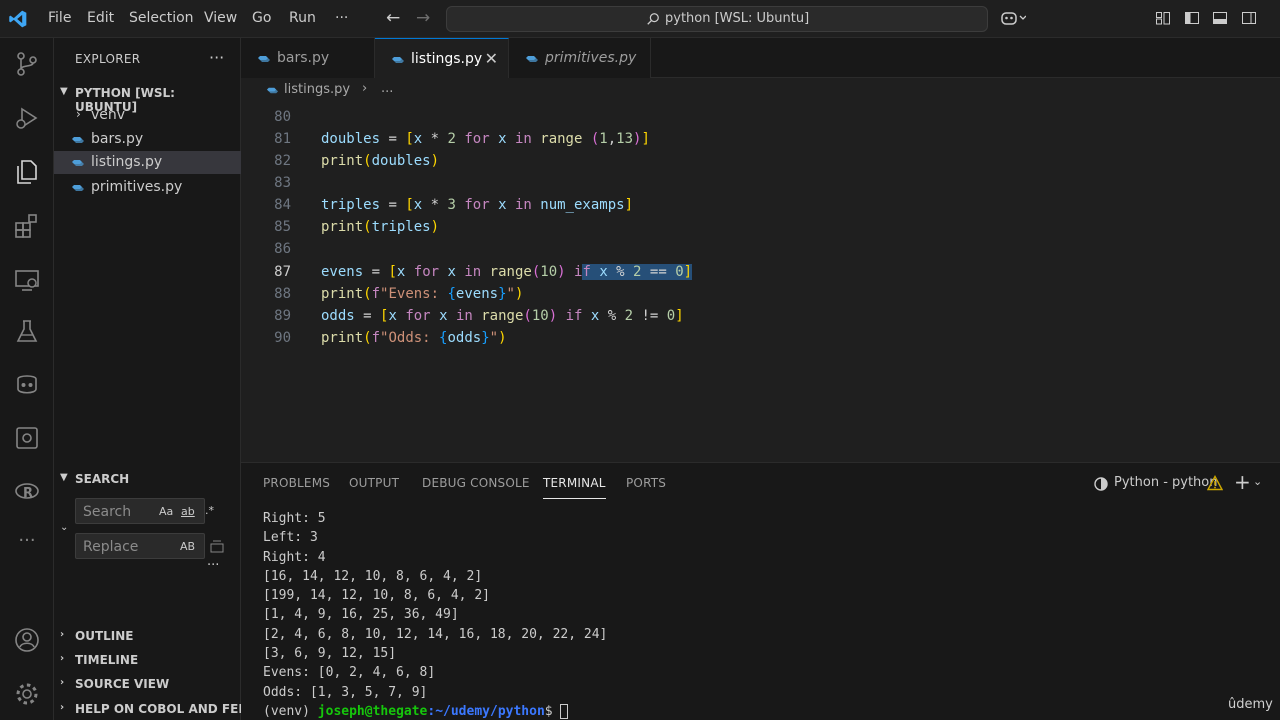  I want to click on terminal-line: Left: 3, so click(290, 538).